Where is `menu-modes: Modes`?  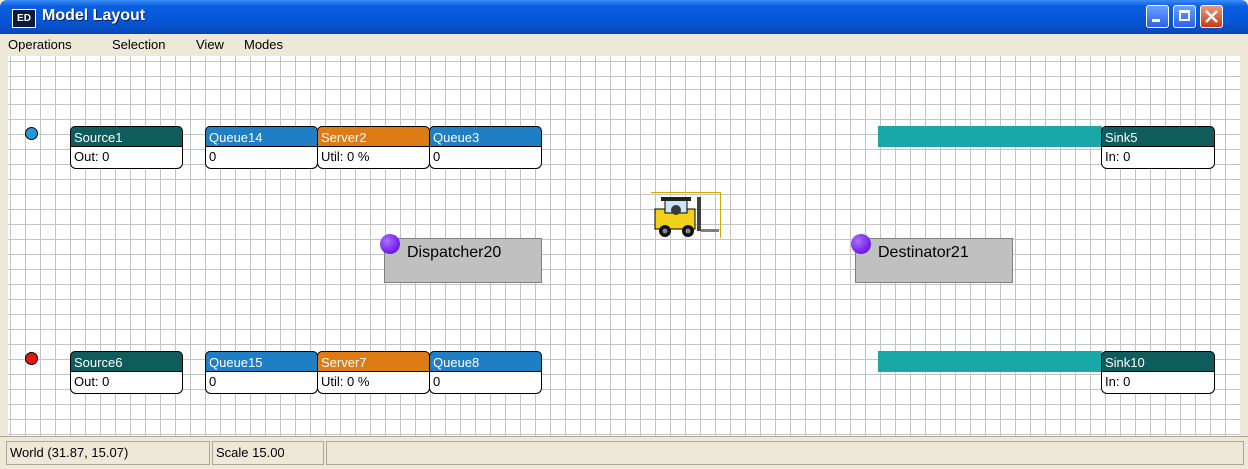 menu-modes: Modes is located at coordinates (263, 44).